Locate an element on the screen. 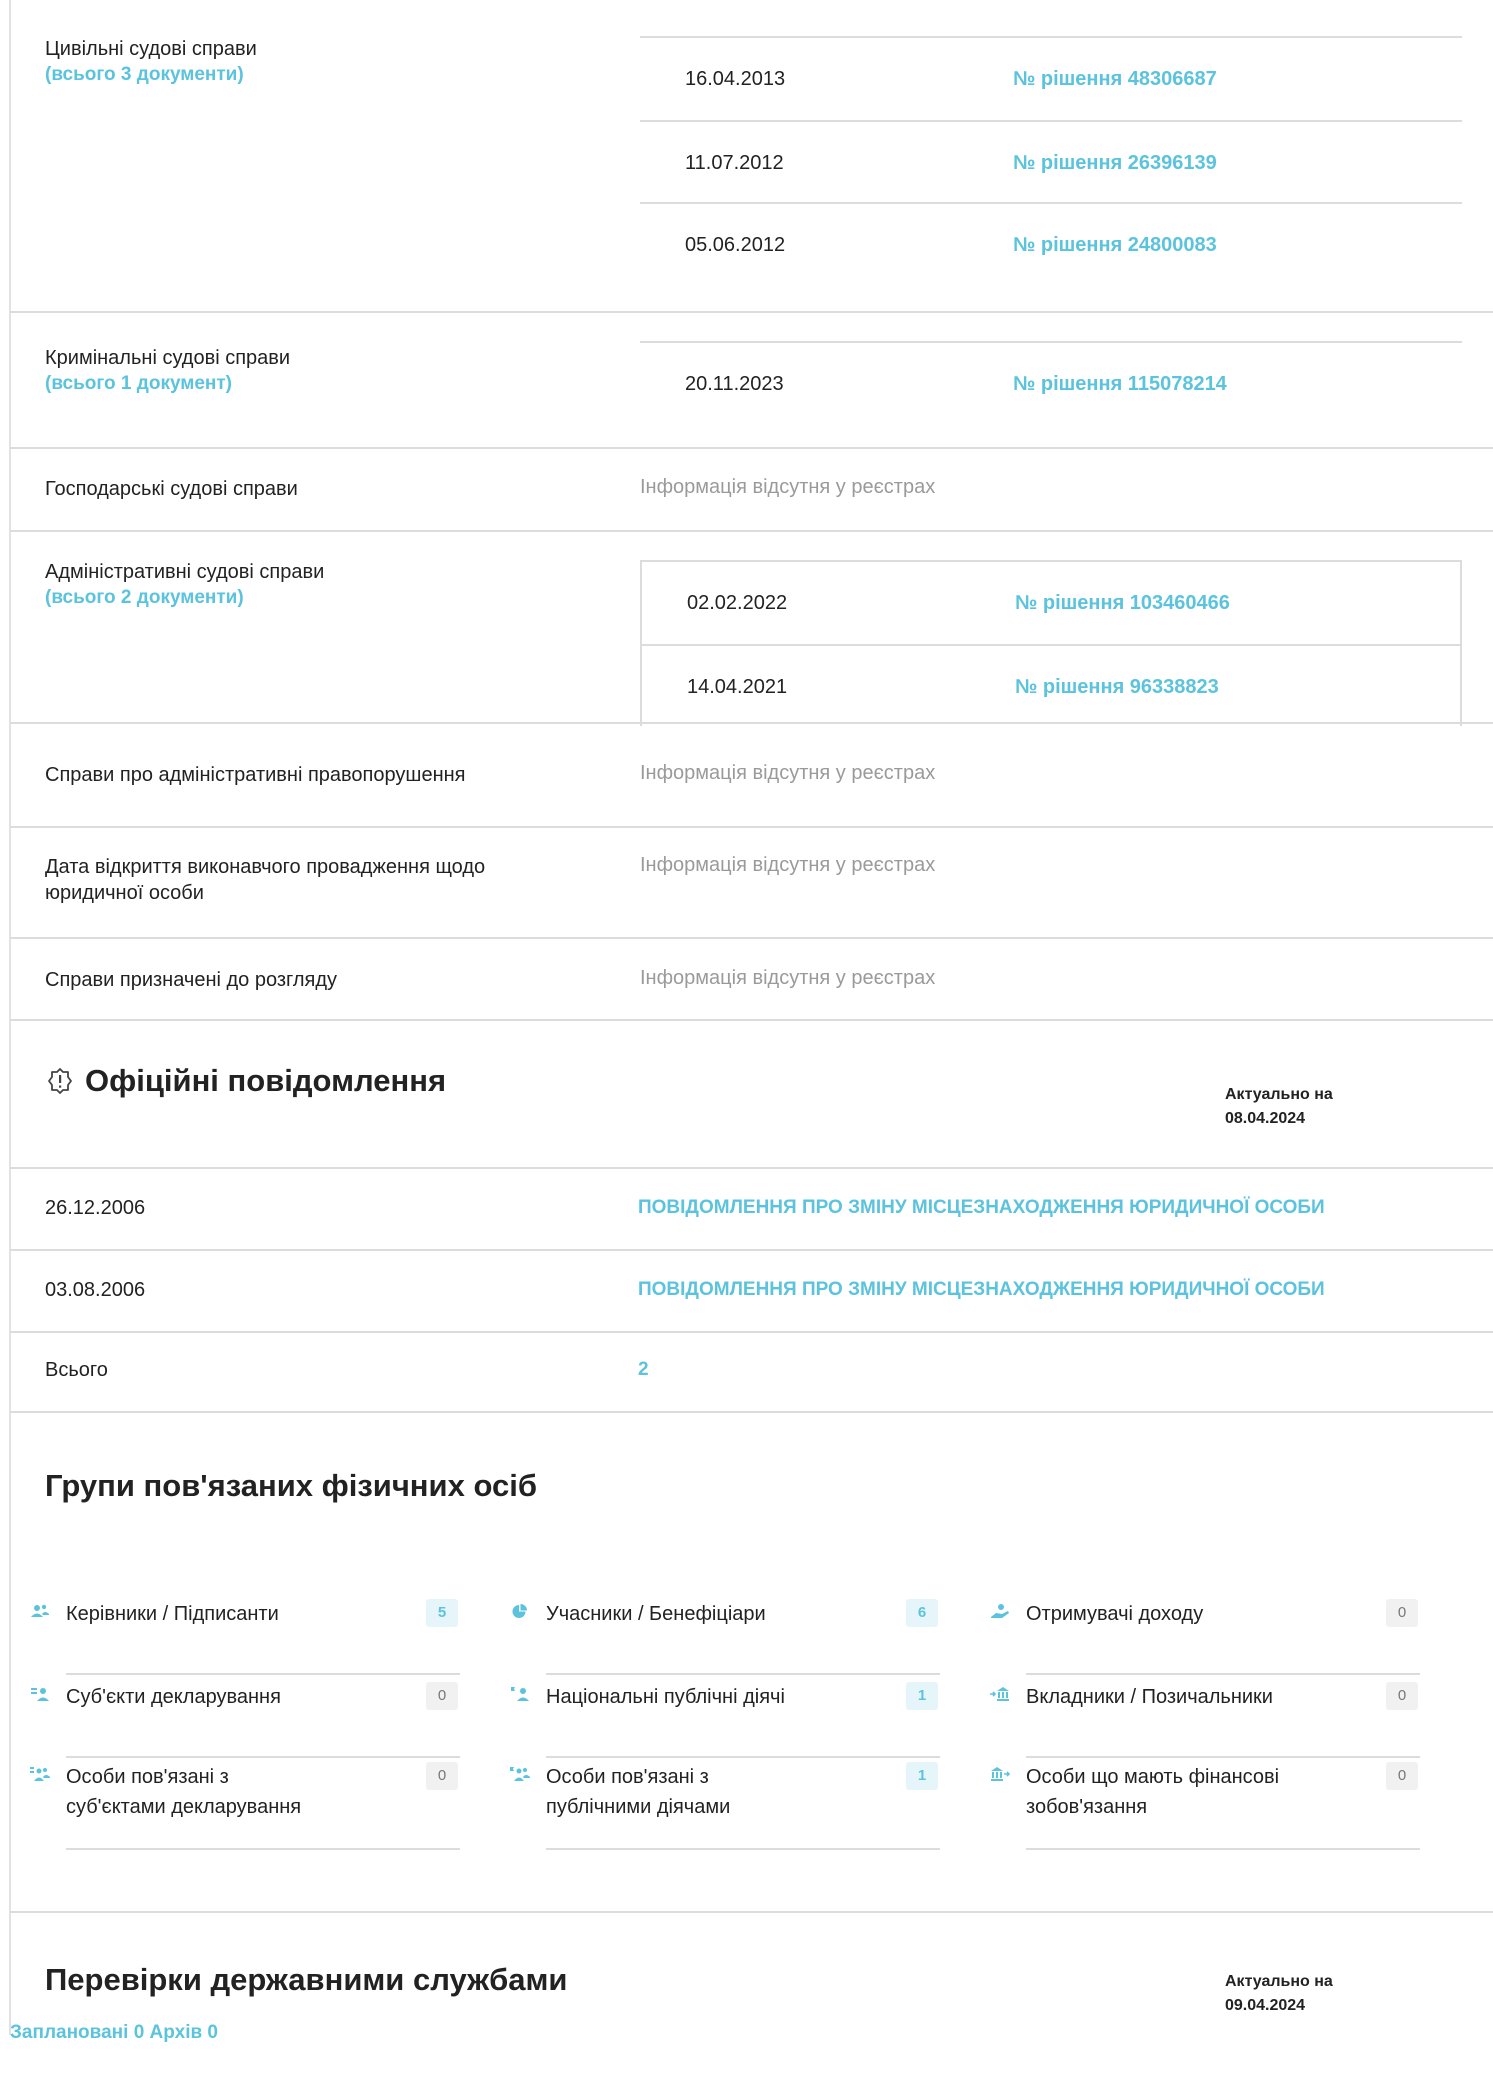  doc-date: 02.02.2022 is located at coordinates (737, 603).